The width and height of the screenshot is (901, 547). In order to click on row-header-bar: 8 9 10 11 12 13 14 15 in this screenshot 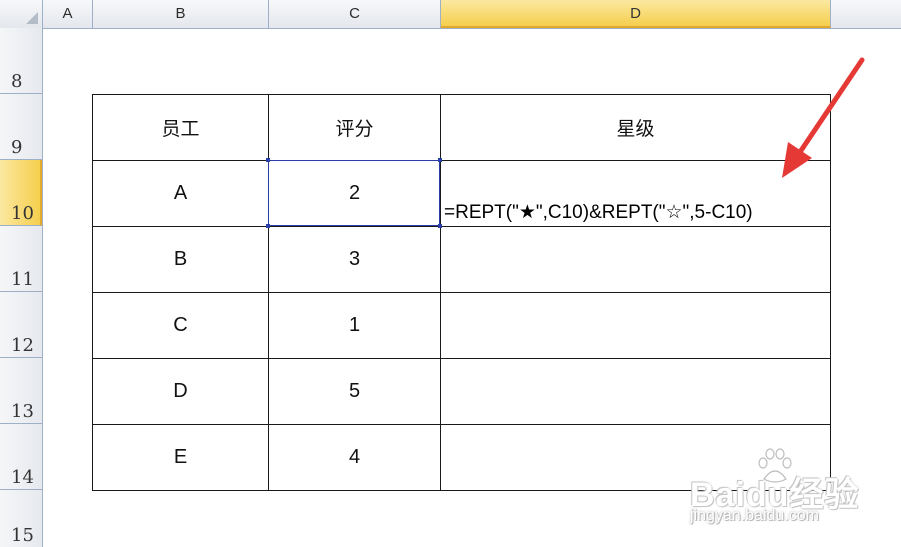, I will do `click(21, 287)`.